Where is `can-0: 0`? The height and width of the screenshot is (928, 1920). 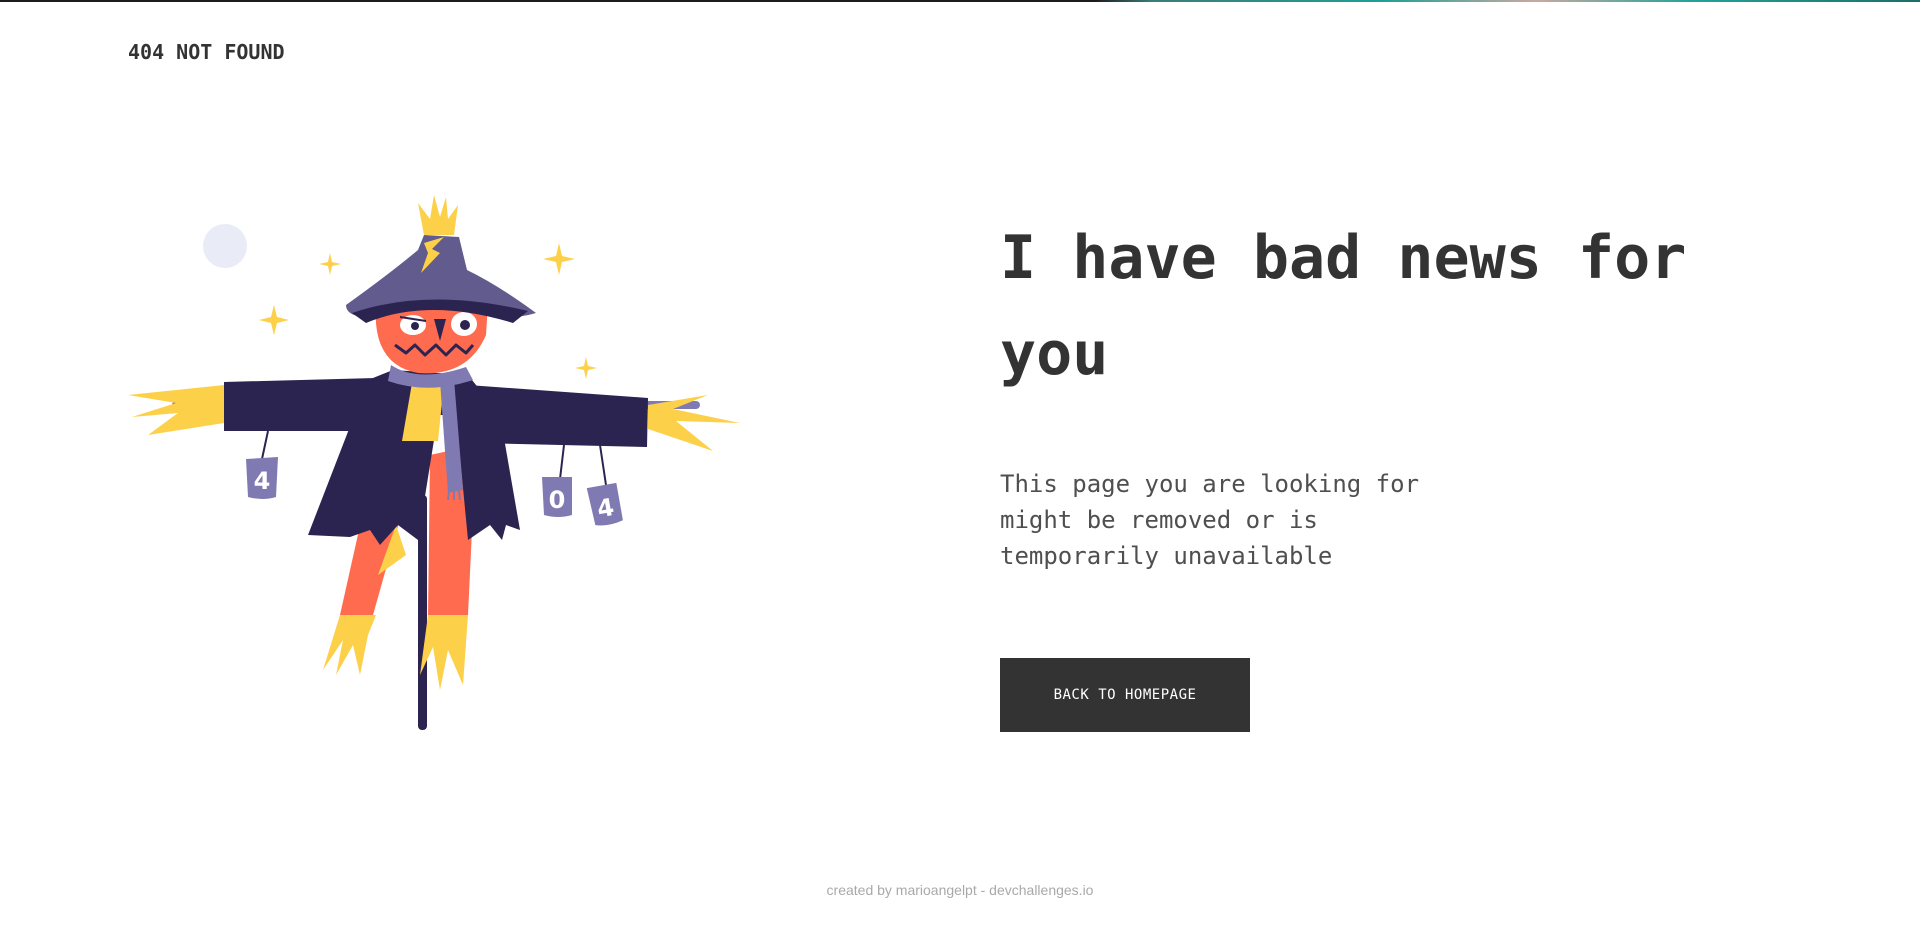 can-0: 0 is located at coordinates (557, 497).